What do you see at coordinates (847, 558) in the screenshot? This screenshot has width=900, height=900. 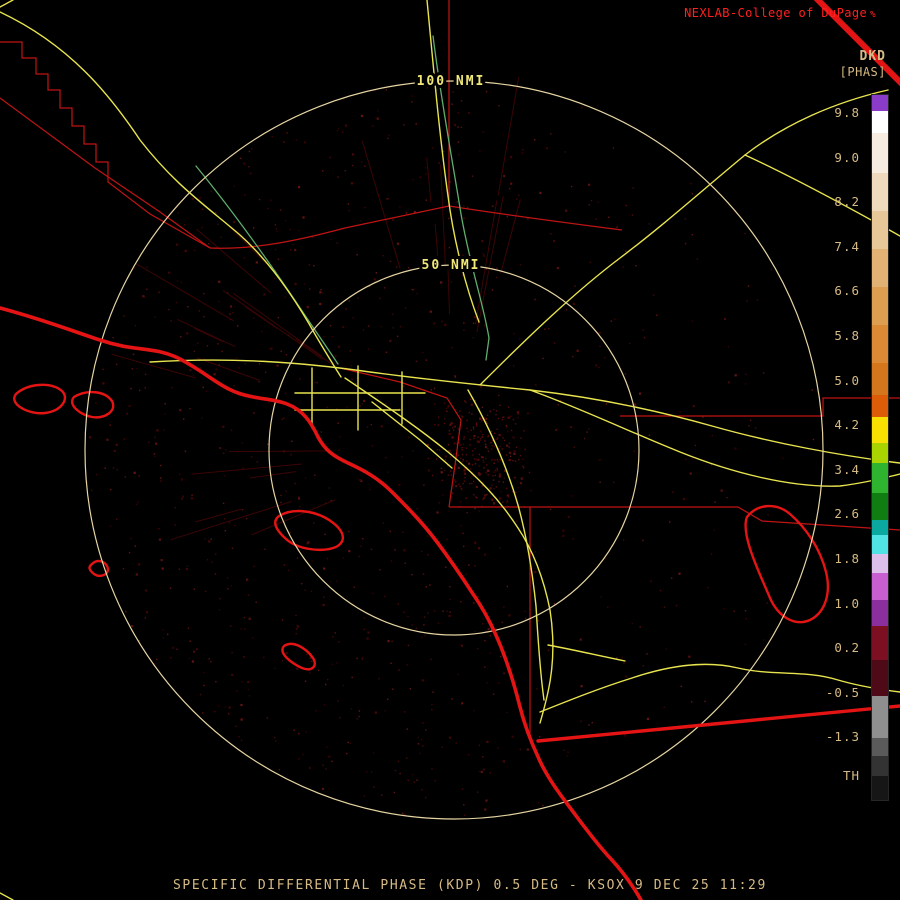 I see `colorbar-tick-label: 1.8` at bounding box center [847, 558].